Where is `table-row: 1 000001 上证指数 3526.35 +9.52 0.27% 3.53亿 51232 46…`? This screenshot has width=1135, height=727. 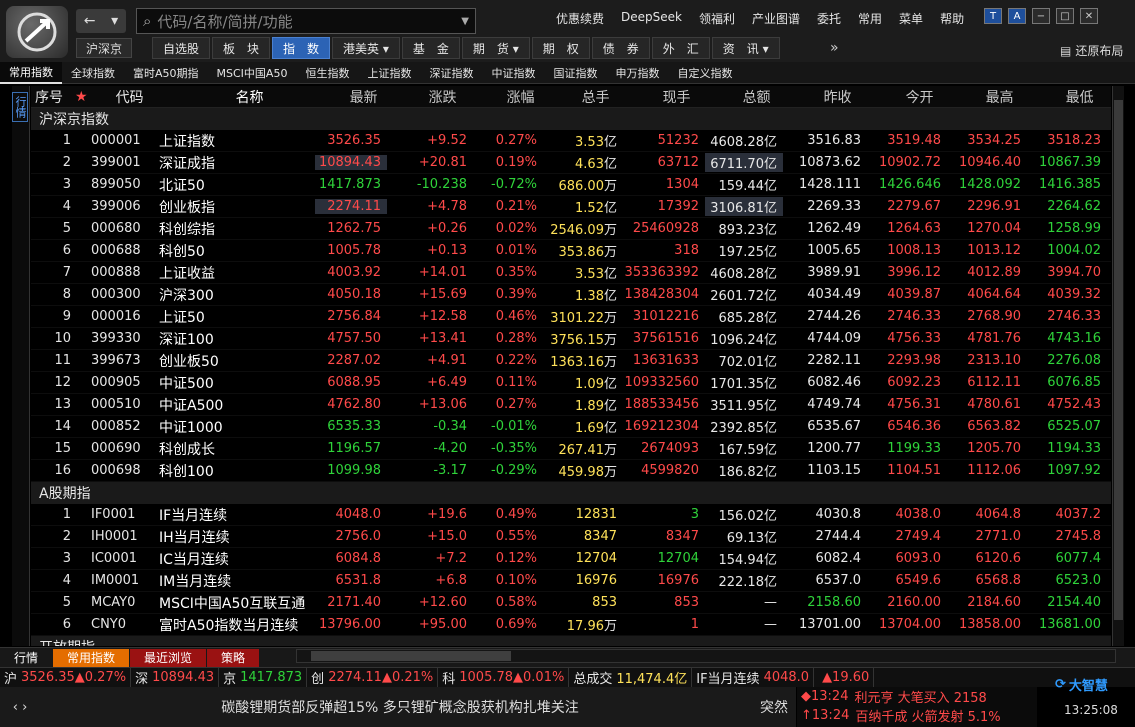
table-row: 1 000001 上证指数 3526.35 +9.52 0.27% 3.53亿 51232 46… is located at coordinates (571, 141).